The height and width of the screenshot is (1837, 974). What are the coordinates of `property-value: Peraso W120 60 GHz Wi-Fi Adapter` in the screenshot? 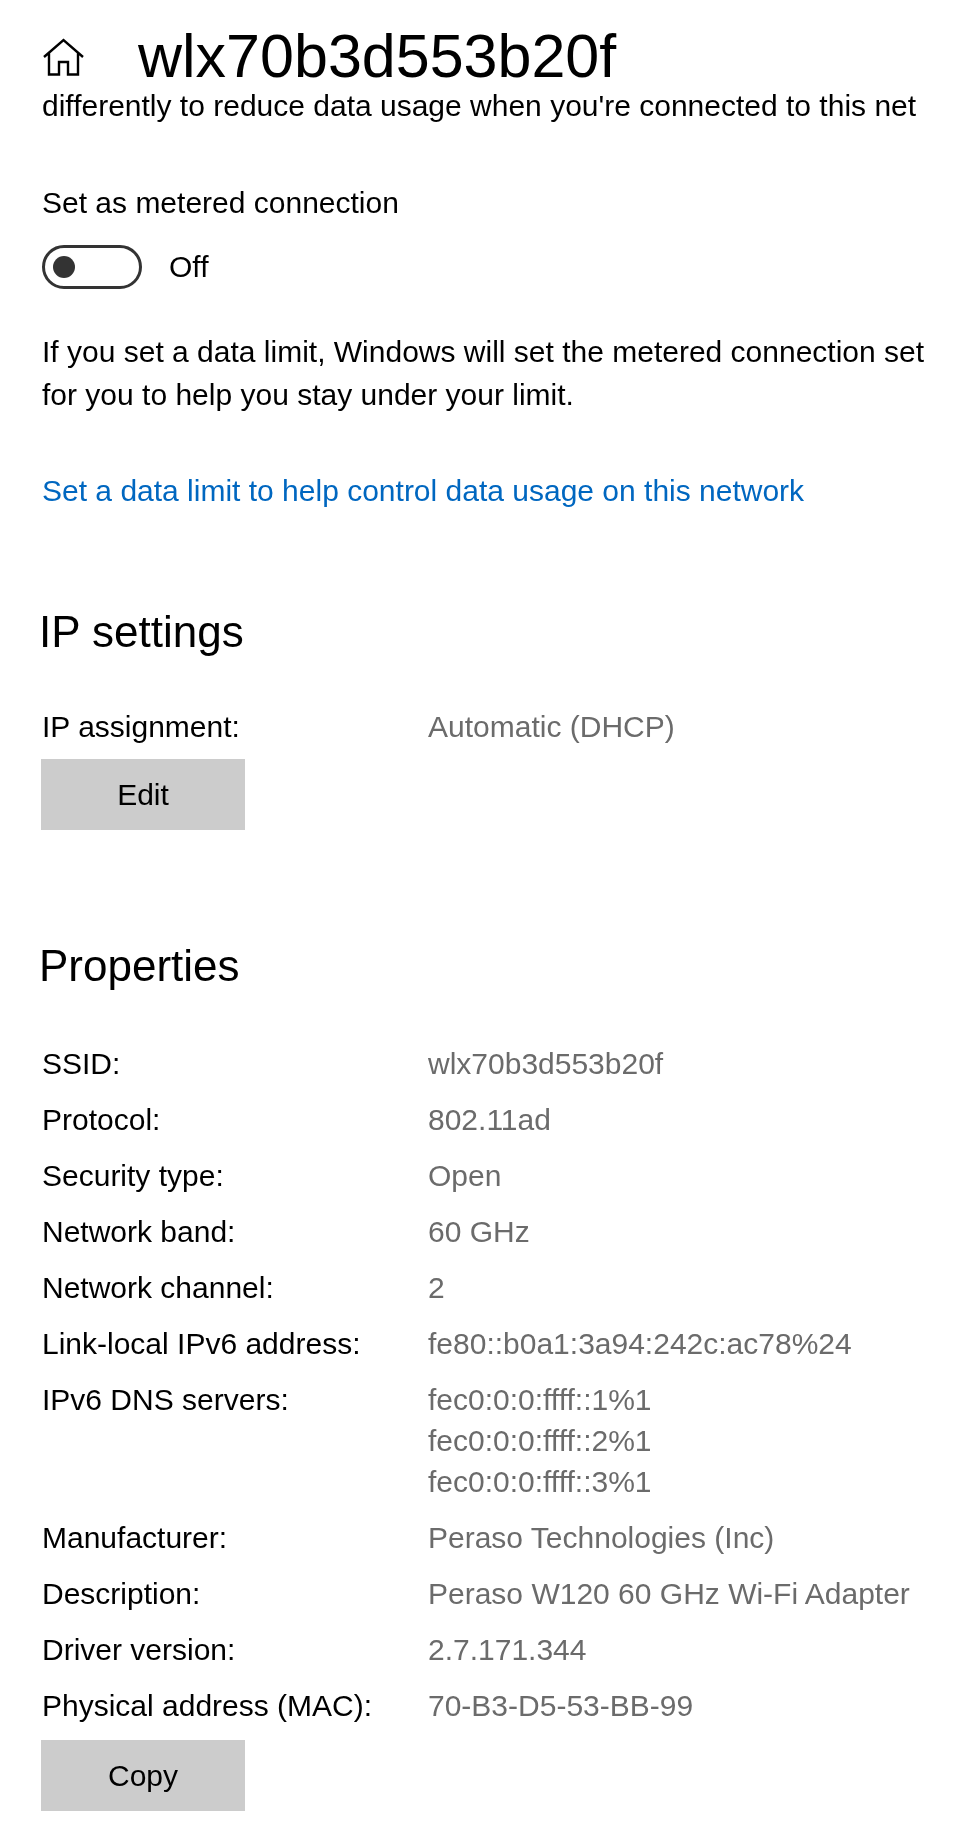 It's located at (669, 1594).